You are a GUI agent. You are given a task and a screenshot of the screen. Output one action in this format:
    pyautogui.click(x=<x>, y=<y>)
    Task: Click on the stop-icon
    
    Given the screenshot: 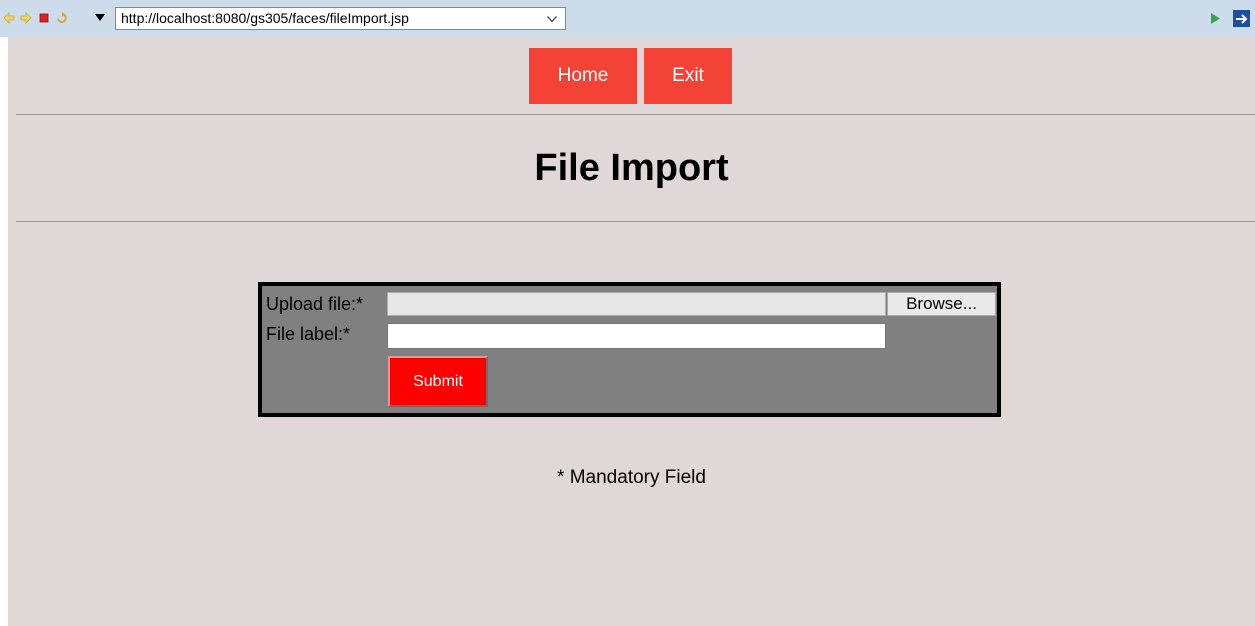 What is the action you would take?
    pyautogui.click(x=44, y=18)
    